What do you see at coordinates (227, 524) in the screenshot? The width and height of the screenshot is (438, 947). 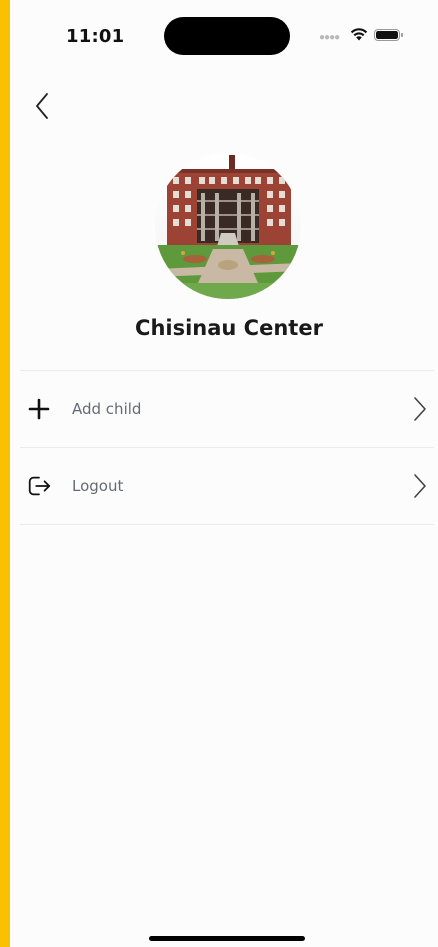 I see `divider` at bounding box center [227, 524].